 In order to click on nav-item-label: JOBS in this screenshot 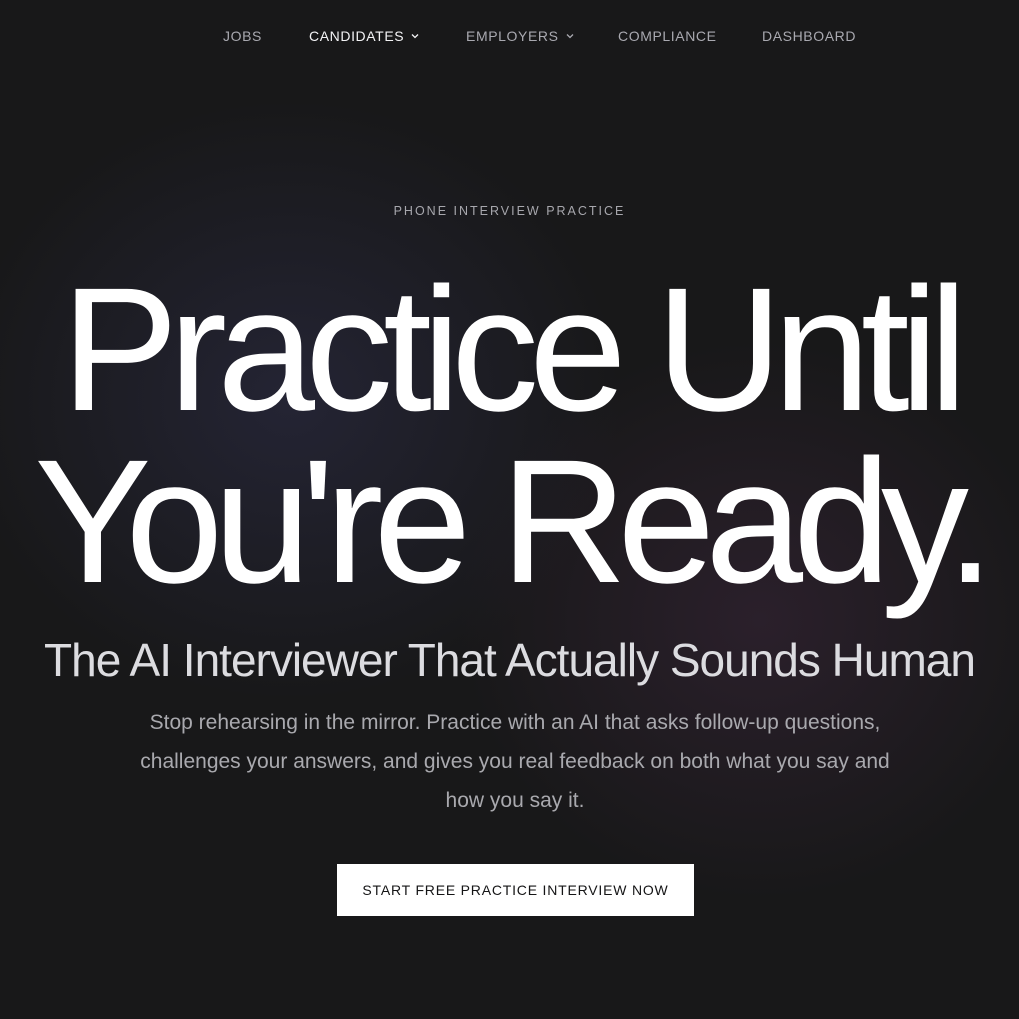, I will do `click(242, 36)`.